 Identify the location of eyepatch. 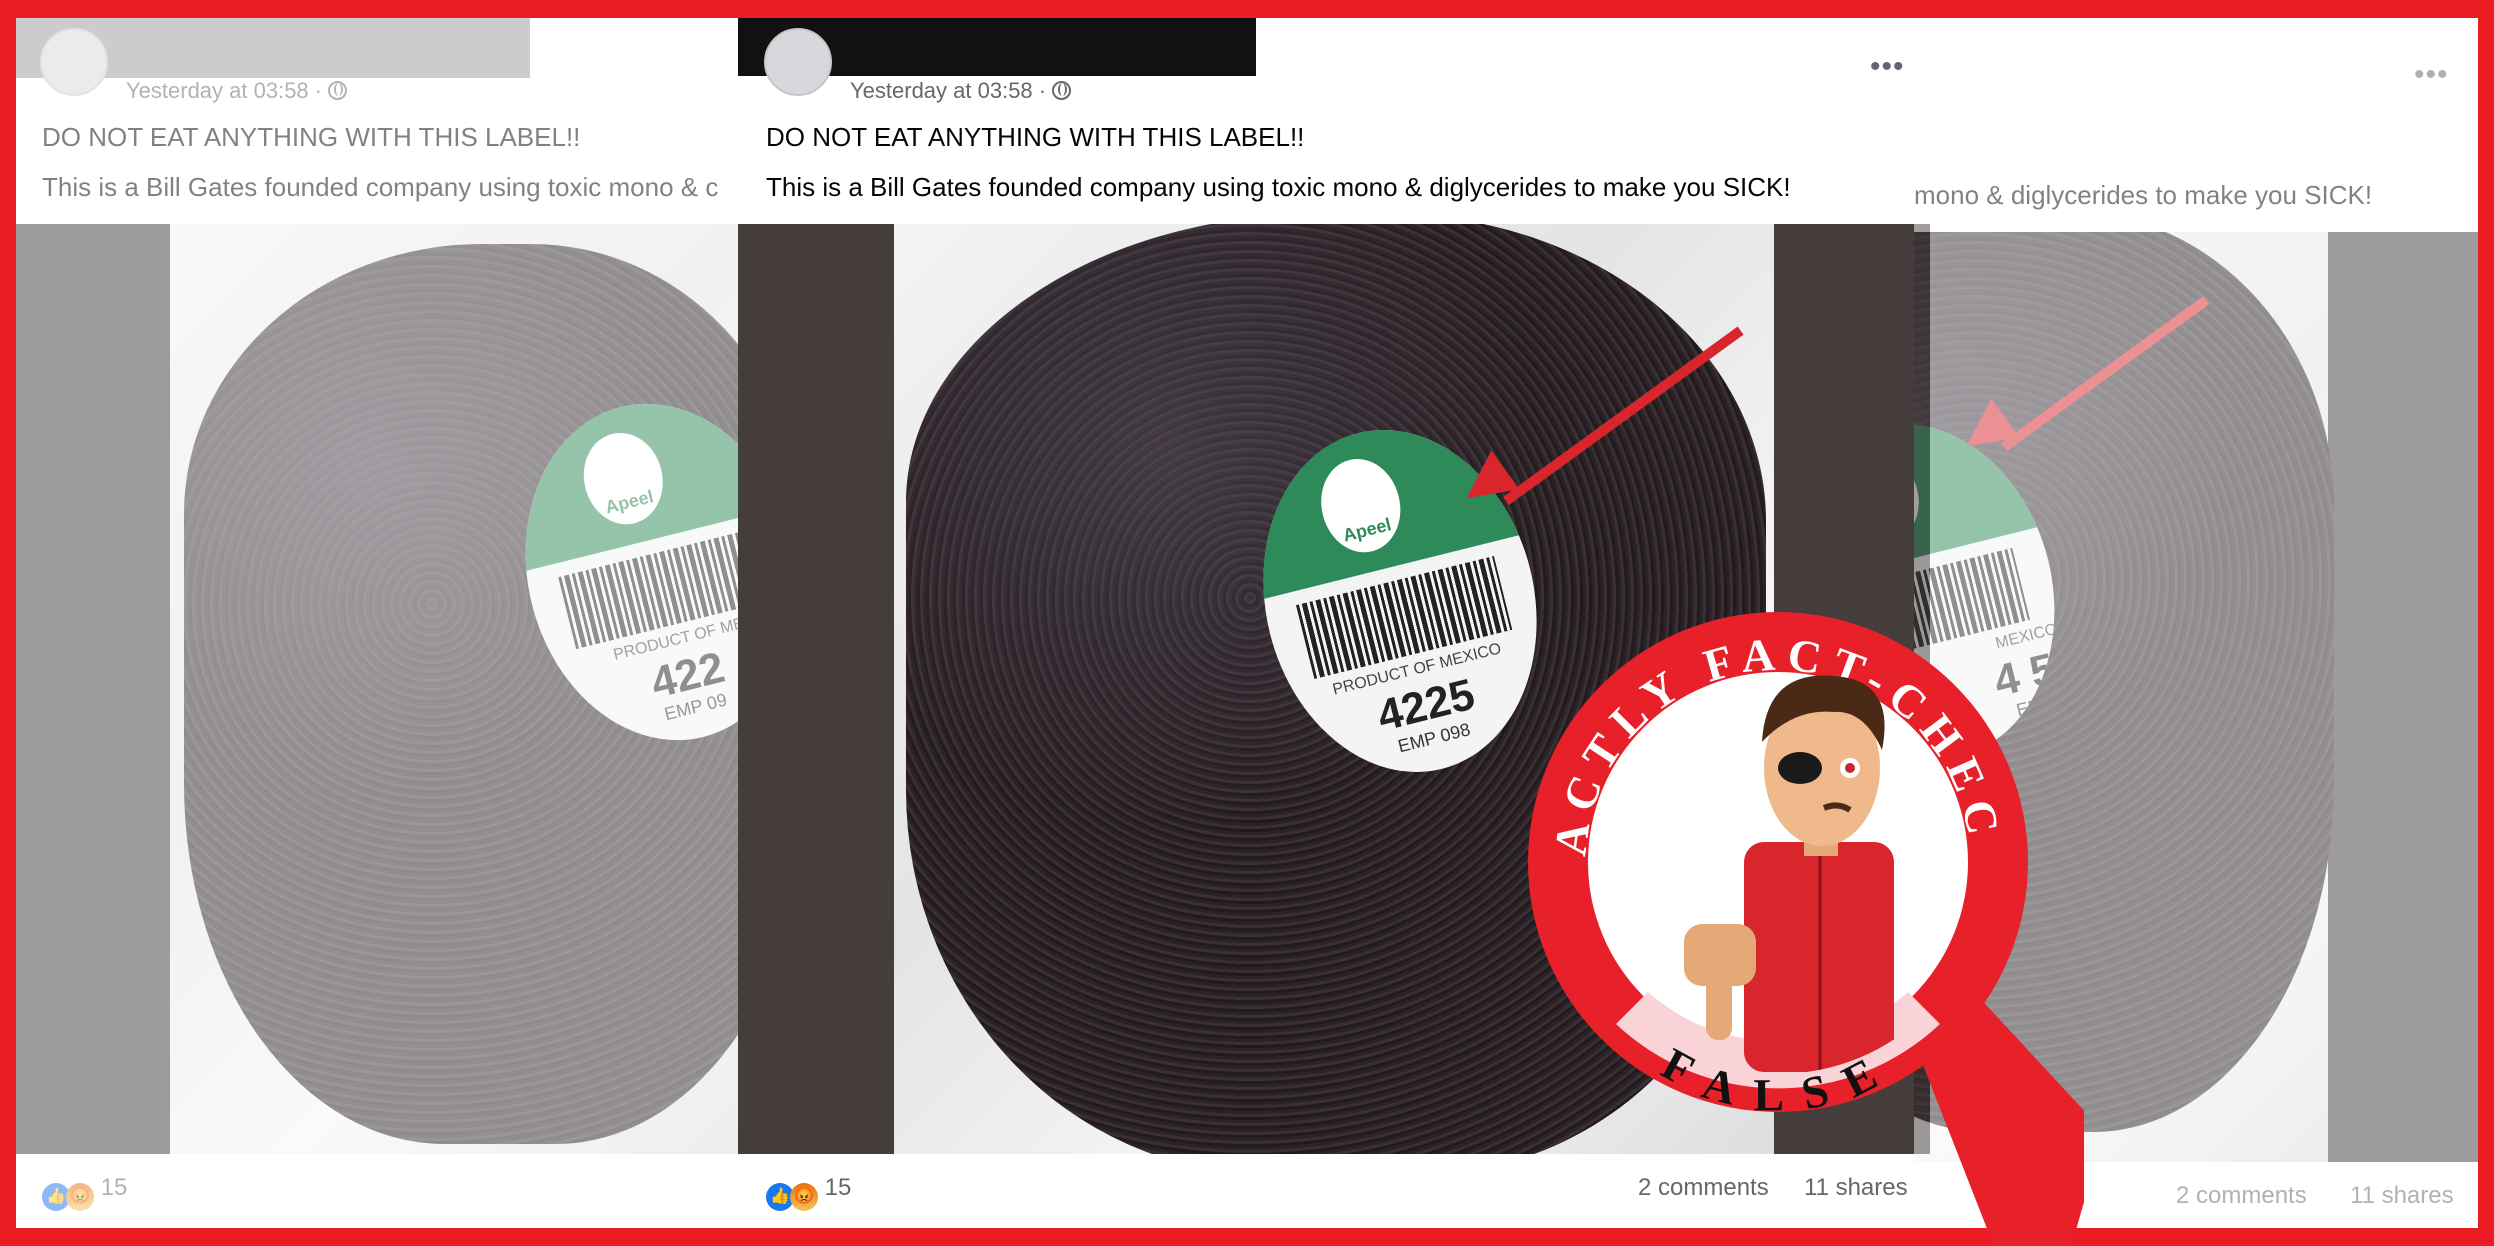
(1800, 768).